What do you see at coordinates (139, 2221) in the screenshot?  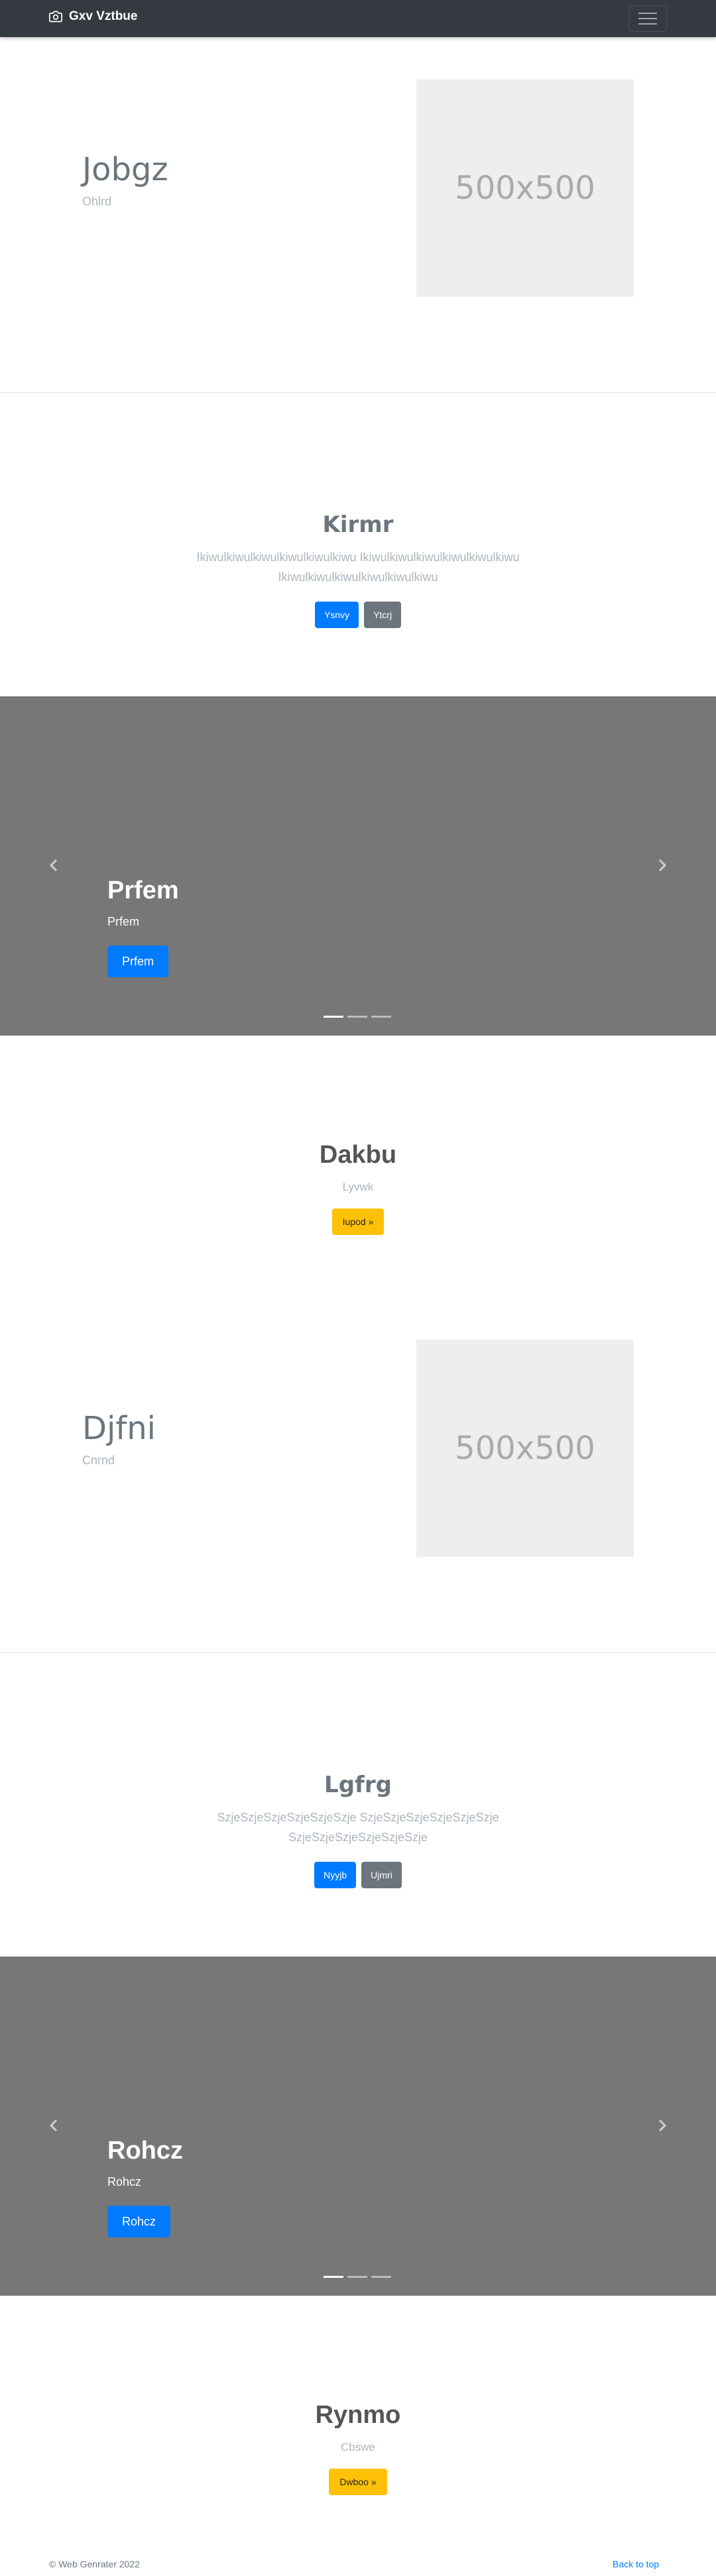 I see `carousel-button: Rohcz` at bounding box center [139, 2221].